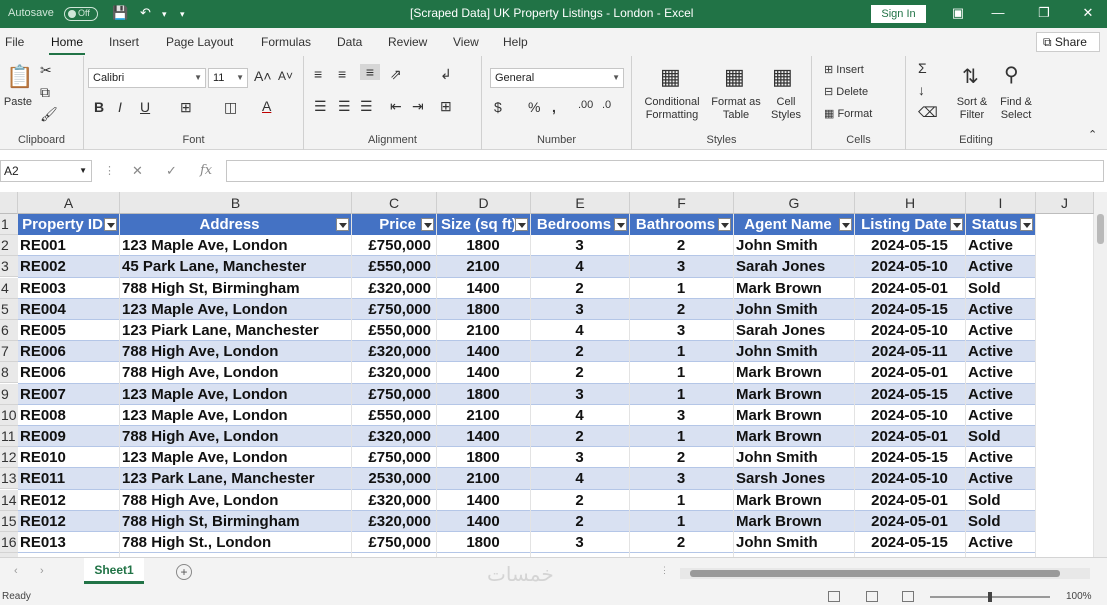  Describe the element at coordinates (9, 542) in the screenshot. I see `row-header: 16` at that location.